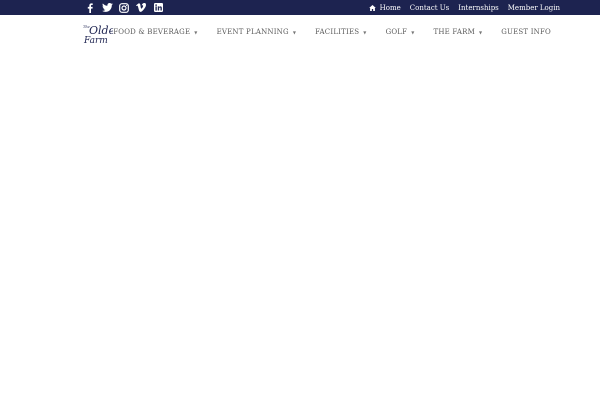 The height and width of the screenshot is (400, 600). I want to click on nav-facilities: FACILITIES ▼, so click(340, 32).